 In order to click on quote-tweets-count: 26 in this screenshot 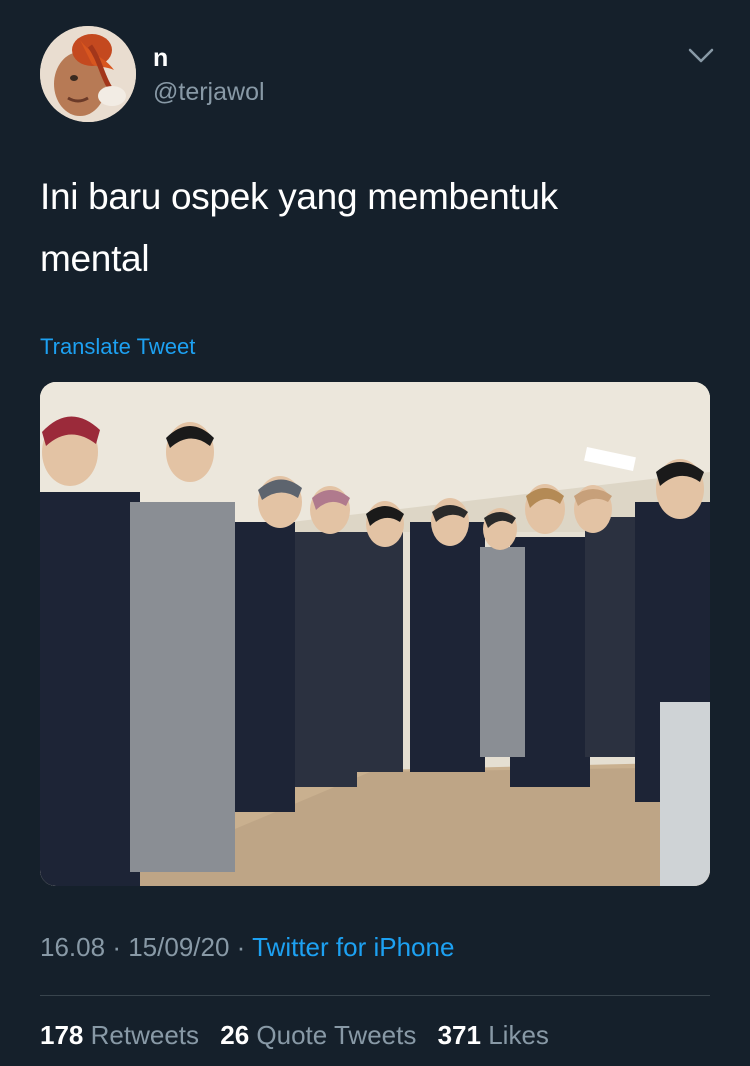, I will do `click(235, 1035)`.